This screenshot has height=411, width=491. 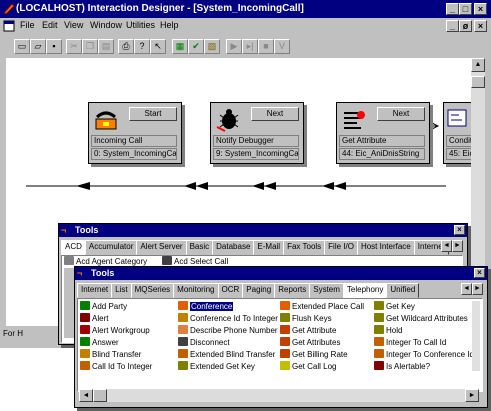 What do you see at coordinates (266, 46) in the screenshot?
I see `stop-icon: ■` at bounding box center [266, 46].